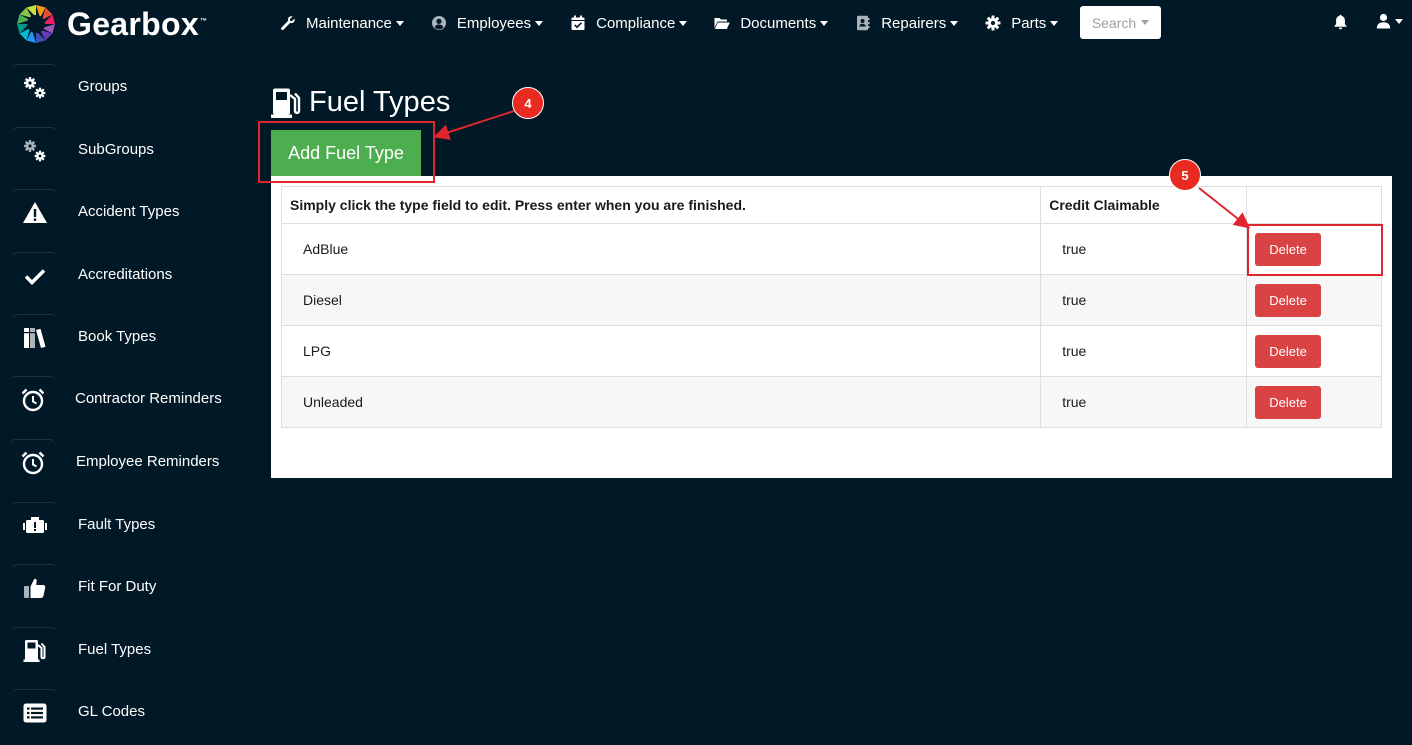 The width and height of the screenshot is (1412, 745). What do you see at coordinates (36, 24) in the screenshot?
I see `gearbox-logo-icon` at bounding box center [36, 24].